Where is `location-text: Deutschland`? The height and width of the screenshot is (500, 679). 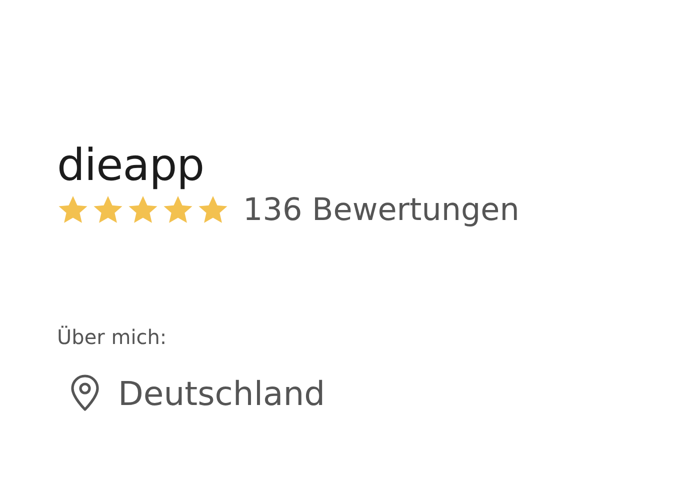
location-text: Deutschland is located at coordinates (222, 393).